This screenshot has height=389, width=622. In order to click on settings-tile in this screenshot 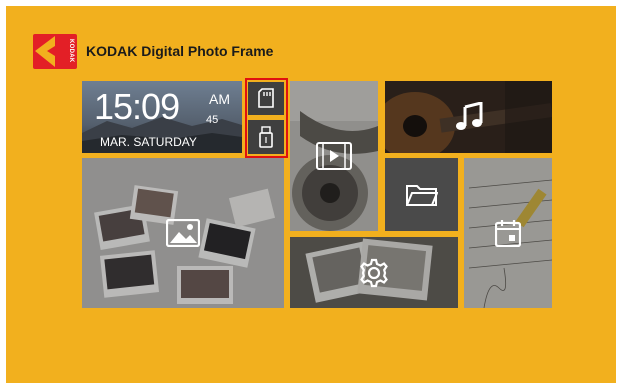, I will do `click(374, 272)`.